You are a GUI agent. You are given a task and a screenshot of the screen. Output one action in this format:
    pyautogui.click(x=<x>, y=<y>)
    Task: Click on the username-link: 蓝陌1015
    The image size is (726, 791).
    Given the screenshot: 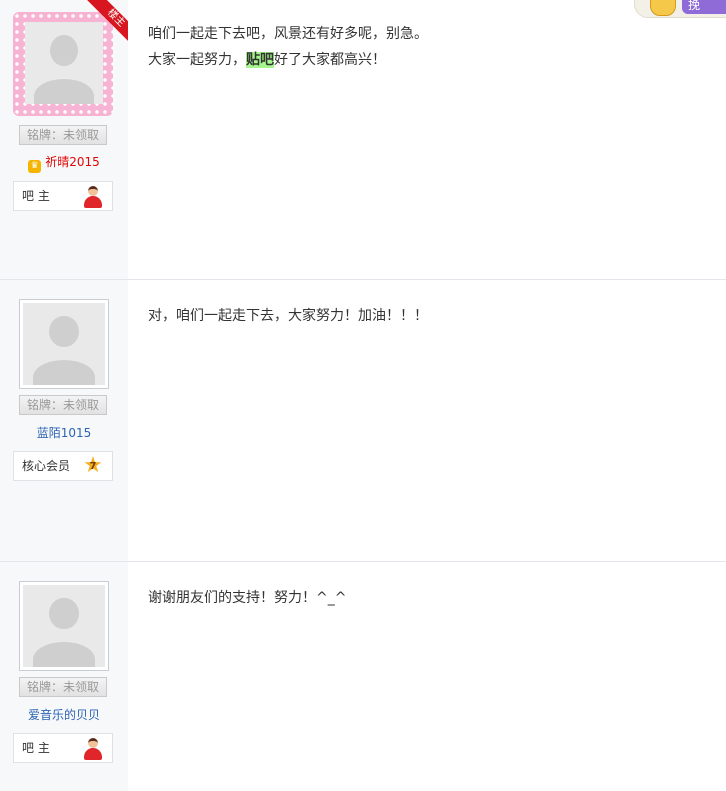 What is the action you would take?
    pyautogui.click(x=64, y=433)
    